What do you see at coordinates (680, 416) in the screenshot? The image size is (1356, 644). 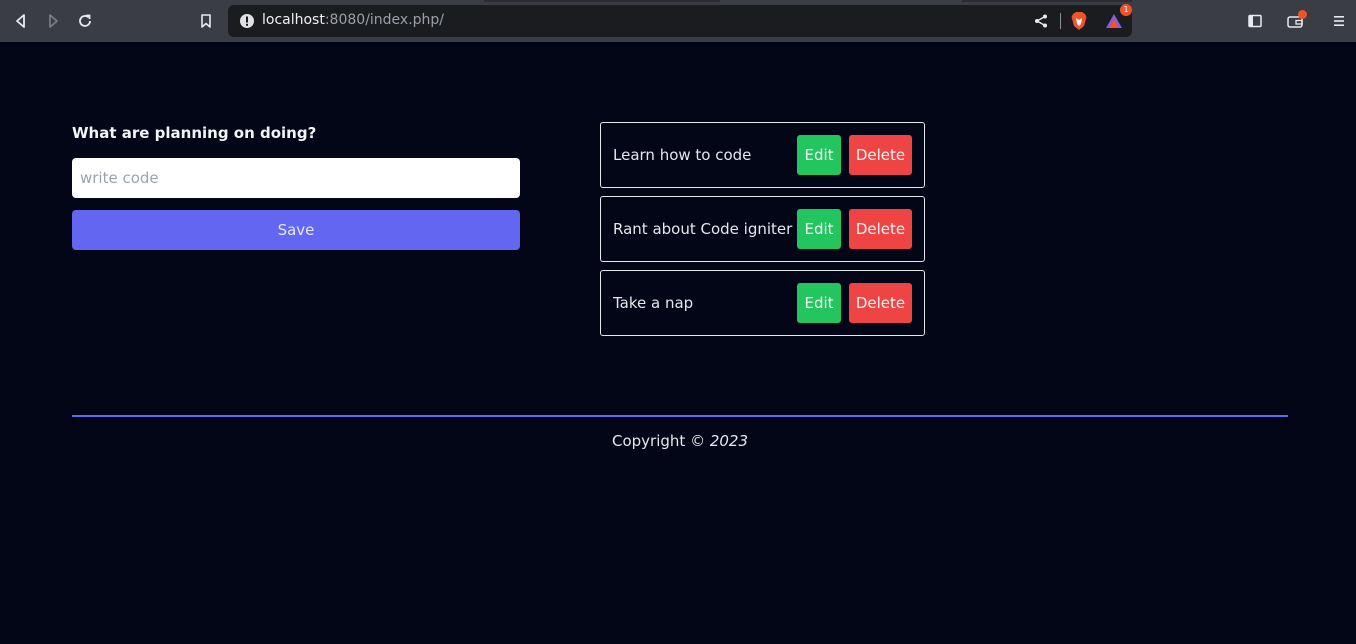 I see `footer-divider` at bounding box center [680, 416].